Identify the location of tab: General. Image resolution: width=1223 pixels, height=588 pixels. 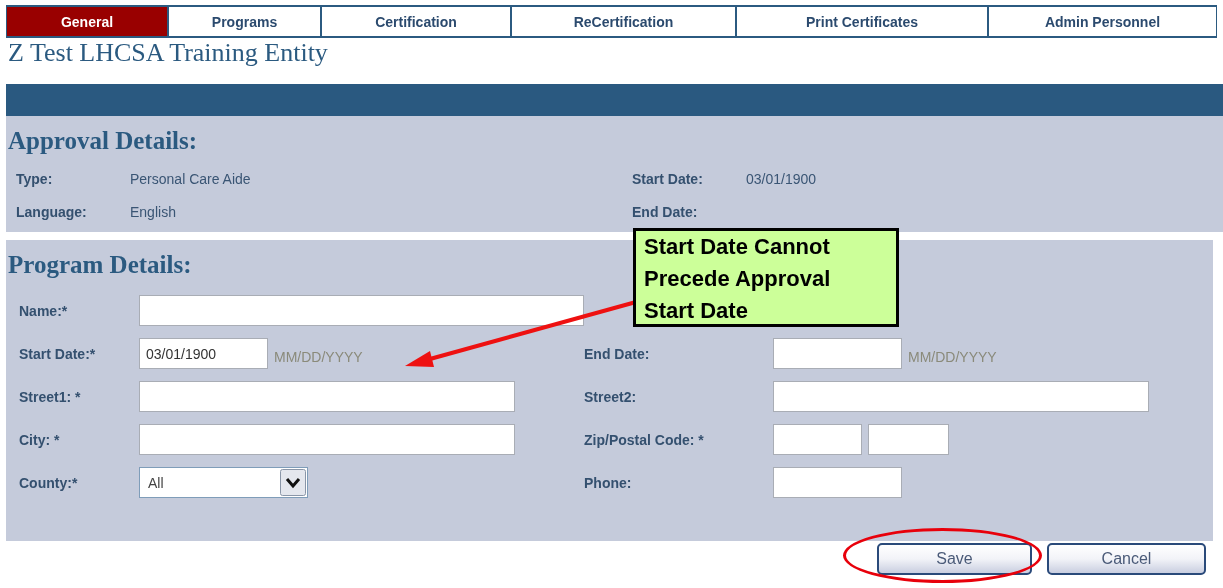
(87, 21).